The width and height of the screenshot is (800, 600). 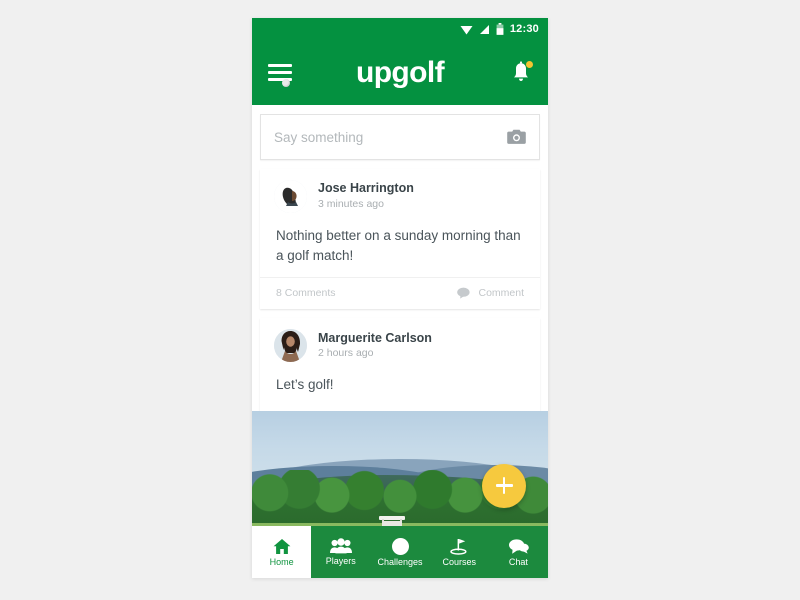 What do you see at coordinates (466, 29) in the screenshot?
I see `wifi-icon` at bounding box center [466, 29].